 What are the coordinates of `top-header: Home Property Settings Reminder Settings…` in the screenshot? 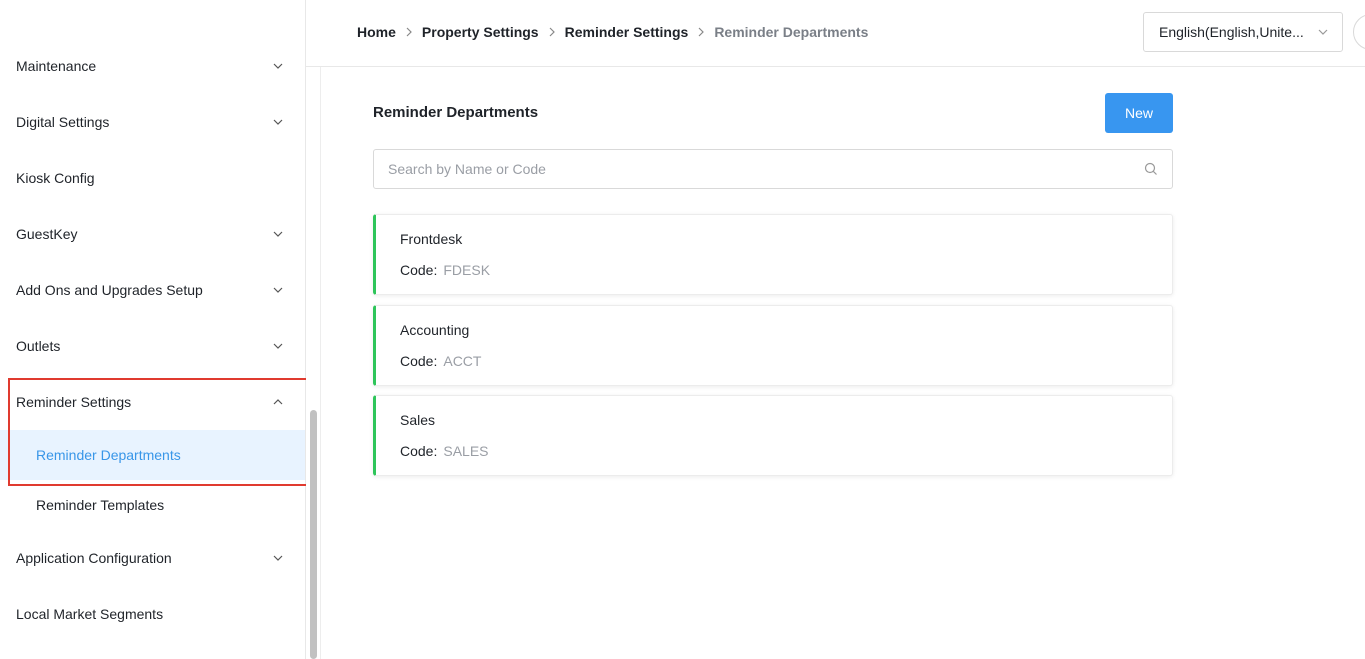 It's located at (835, 33).